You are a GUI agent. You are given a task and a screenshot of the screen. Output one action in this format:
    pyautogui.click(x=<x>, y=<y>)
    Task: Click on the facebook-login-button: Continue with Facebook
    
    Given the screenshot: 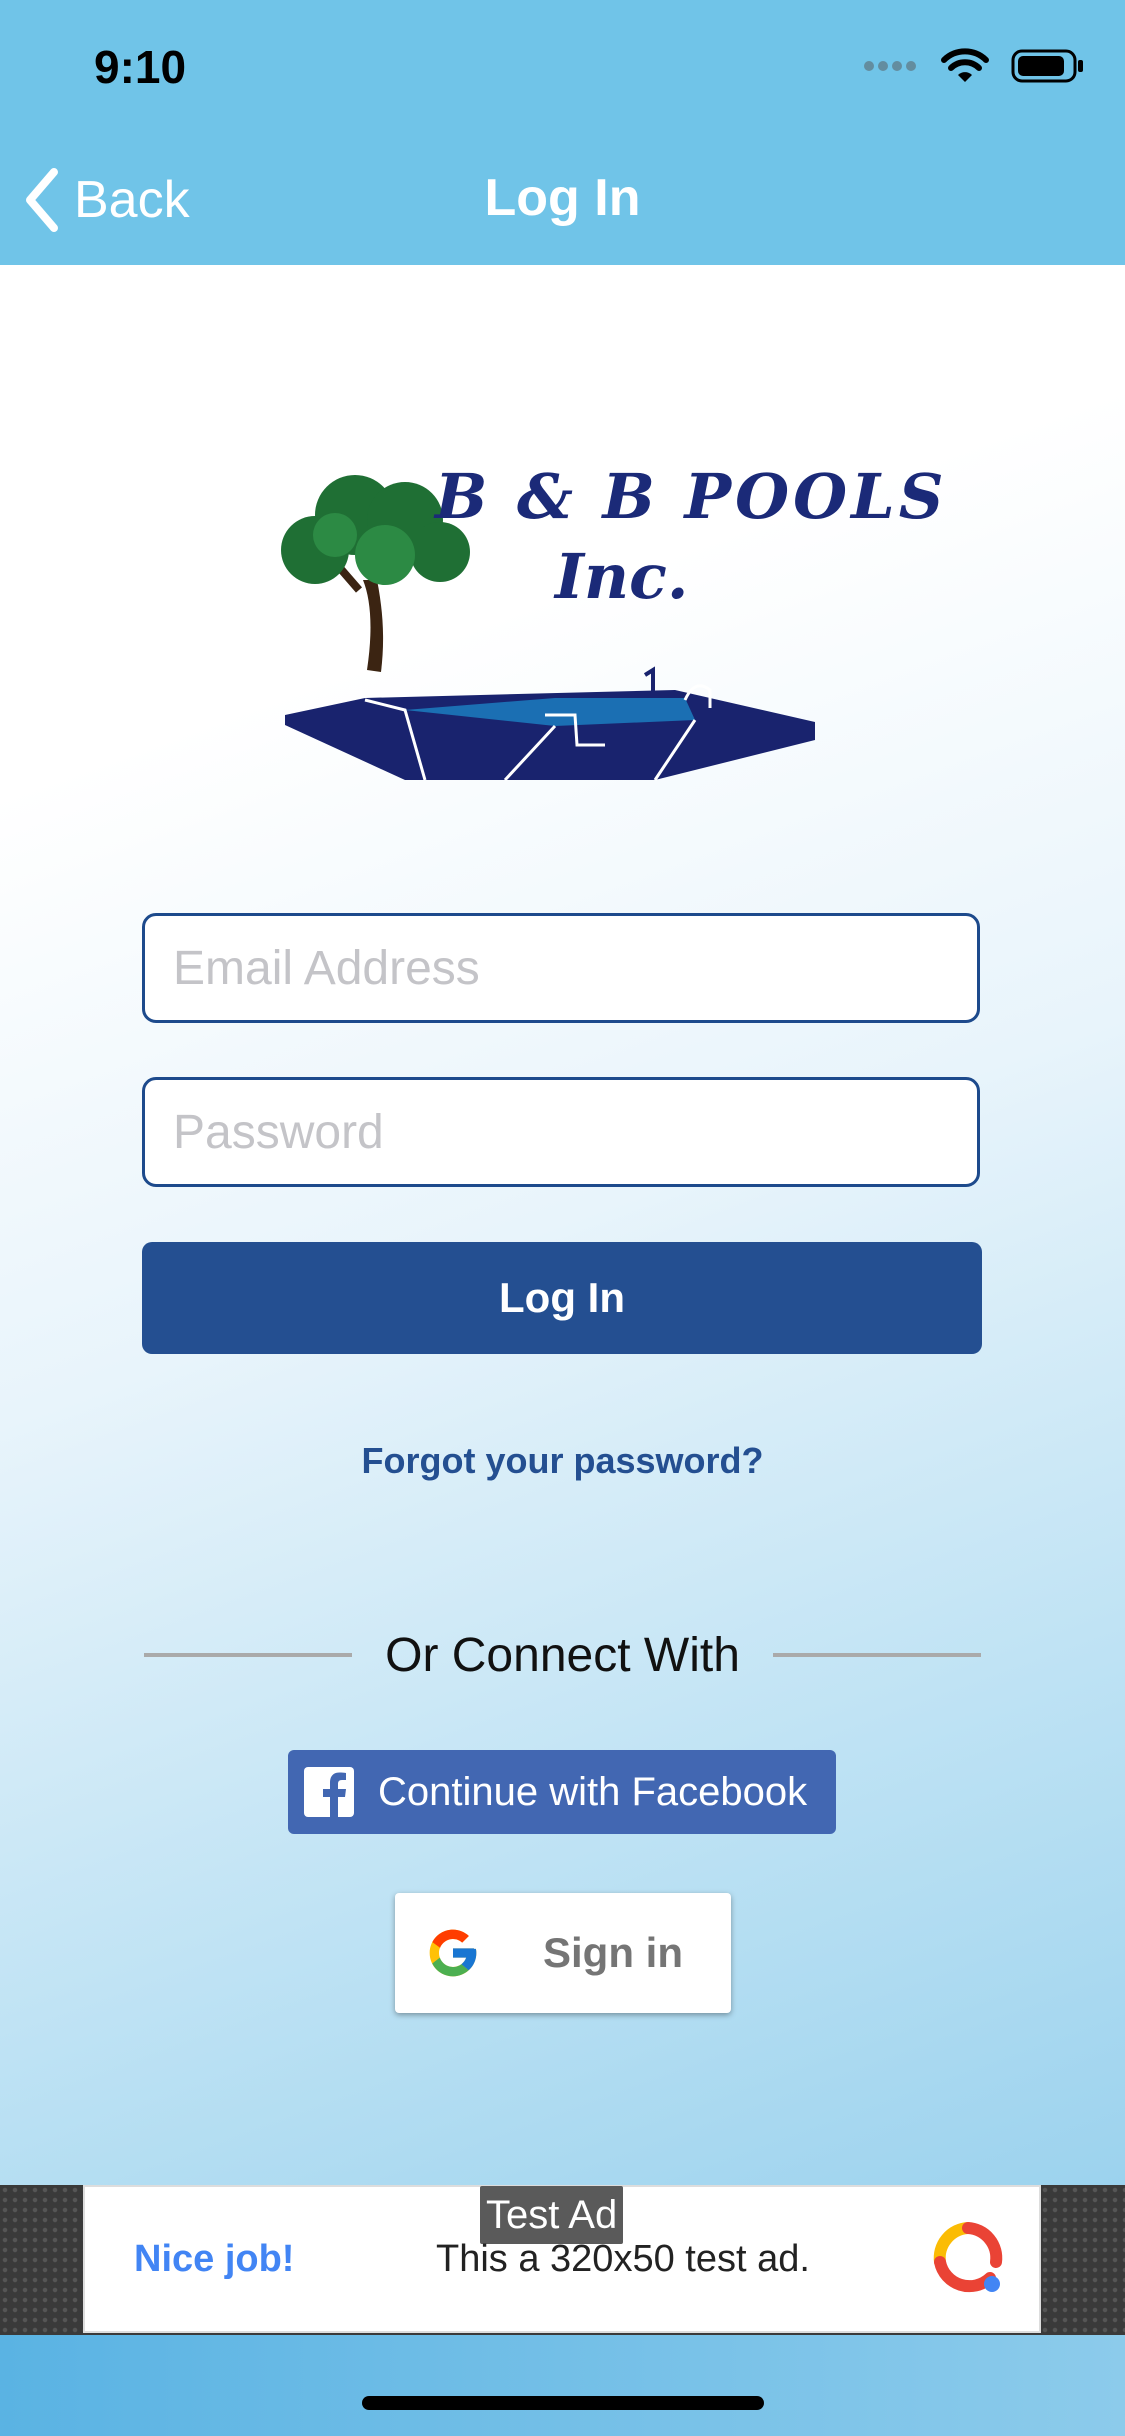 What is the action you would take?
    pyautogui.click(x=562, y=1792)
    